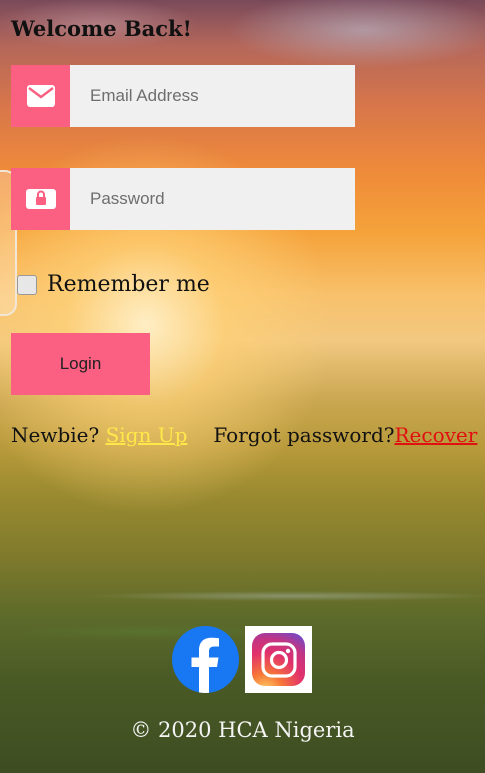 The width and height of the screenshot is (485, 773). What do you see at coordinates (304, 435) in the screenshot?
I see `forgot-password-text: Forgot password?` at bounding box center [304, 435].